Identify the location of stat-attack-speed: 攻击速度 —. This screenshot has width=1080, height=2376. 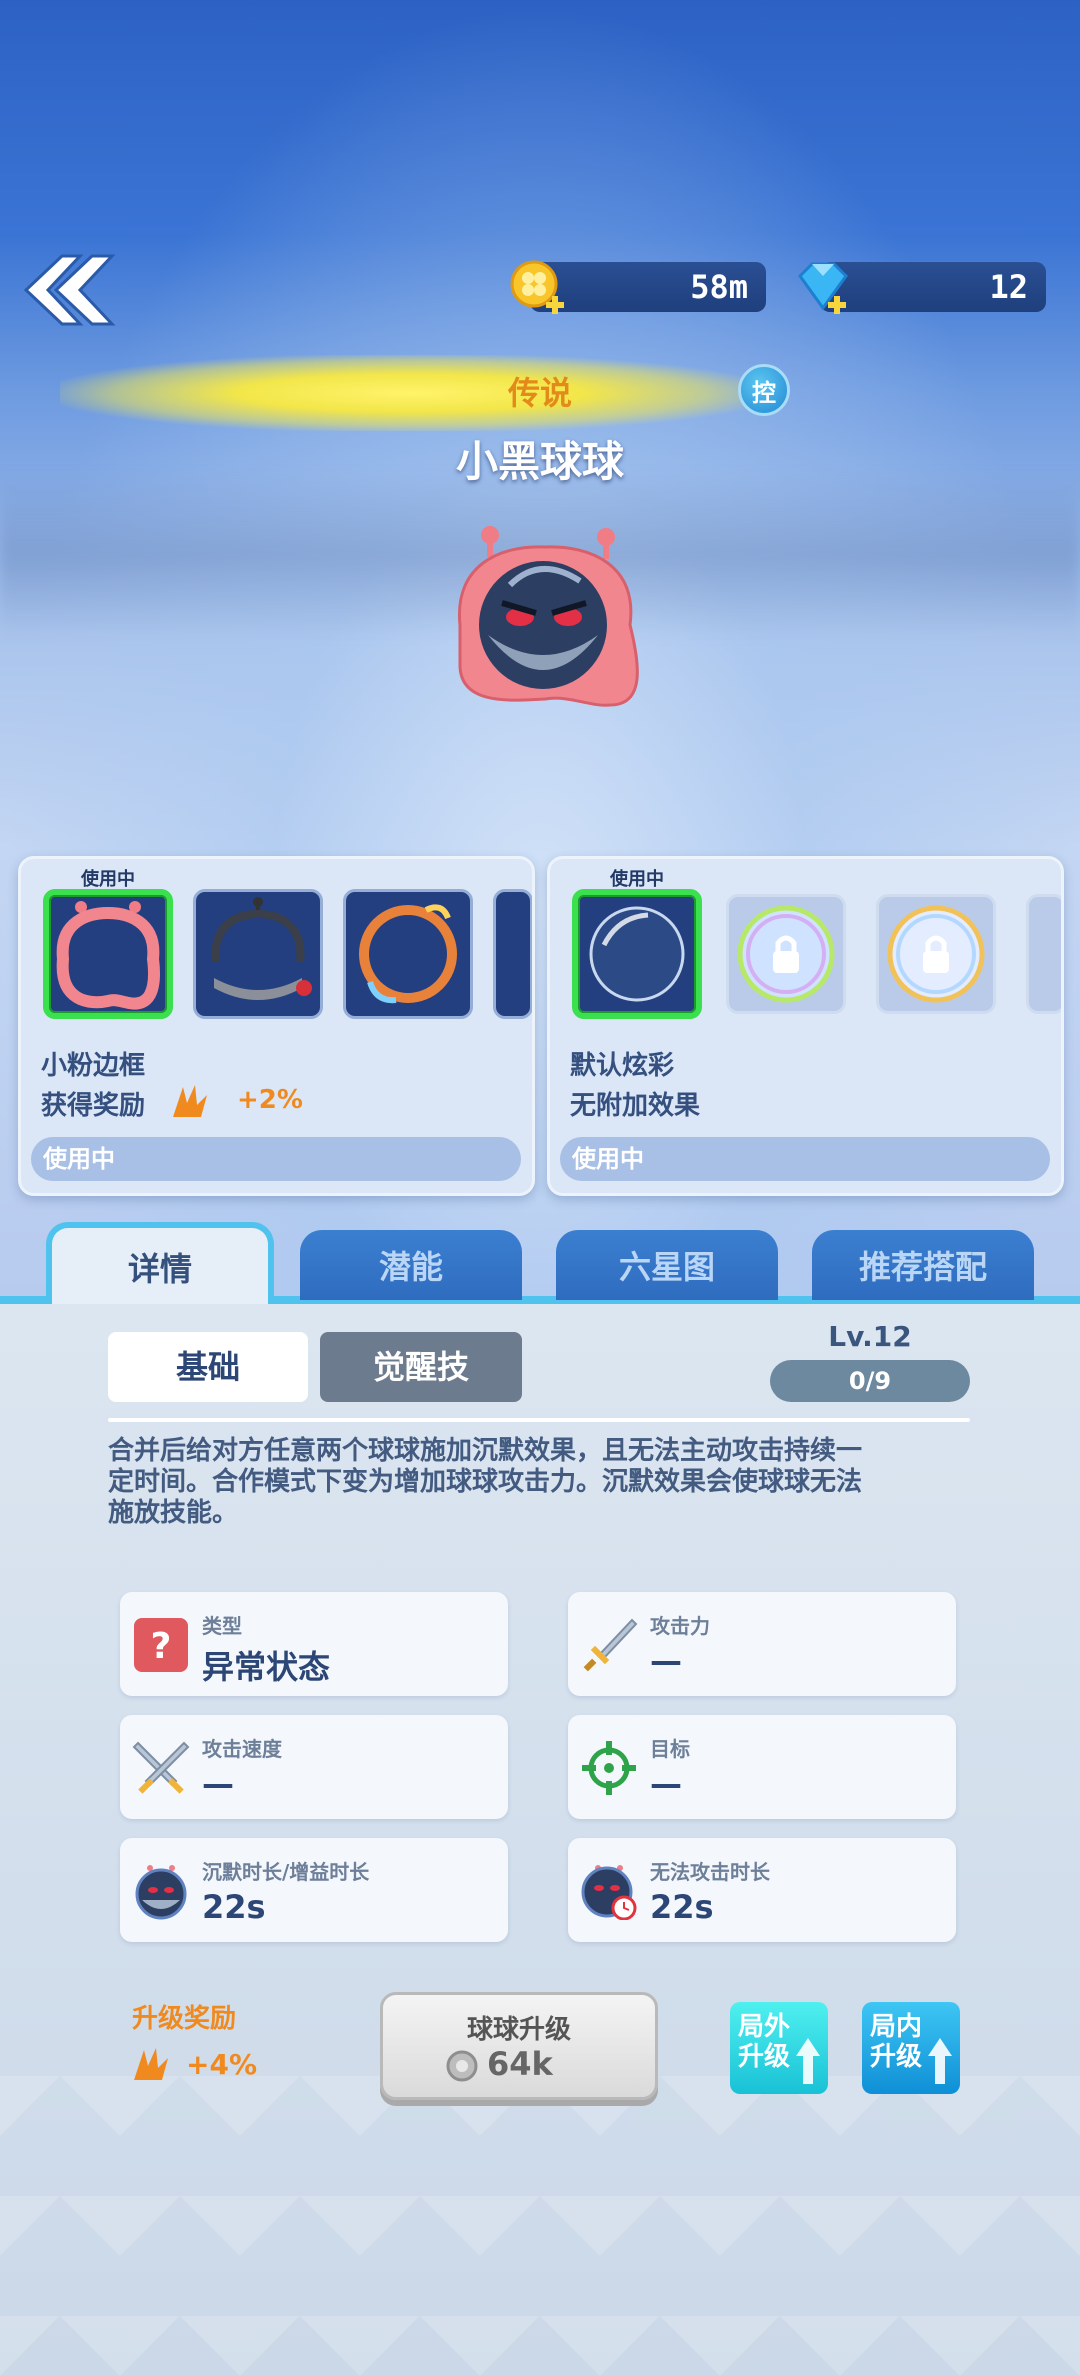
(314, 1767).